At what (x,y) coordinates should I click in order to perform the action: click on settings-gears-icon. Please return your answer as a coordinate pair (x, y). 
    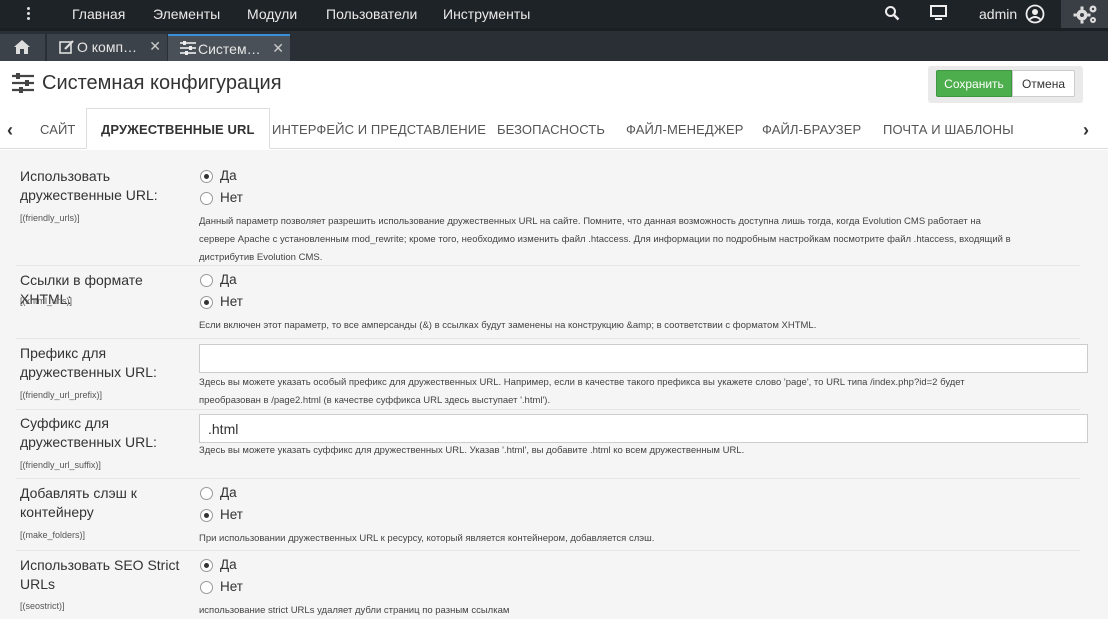
    Looking at the image, I should click on (1084, 14).